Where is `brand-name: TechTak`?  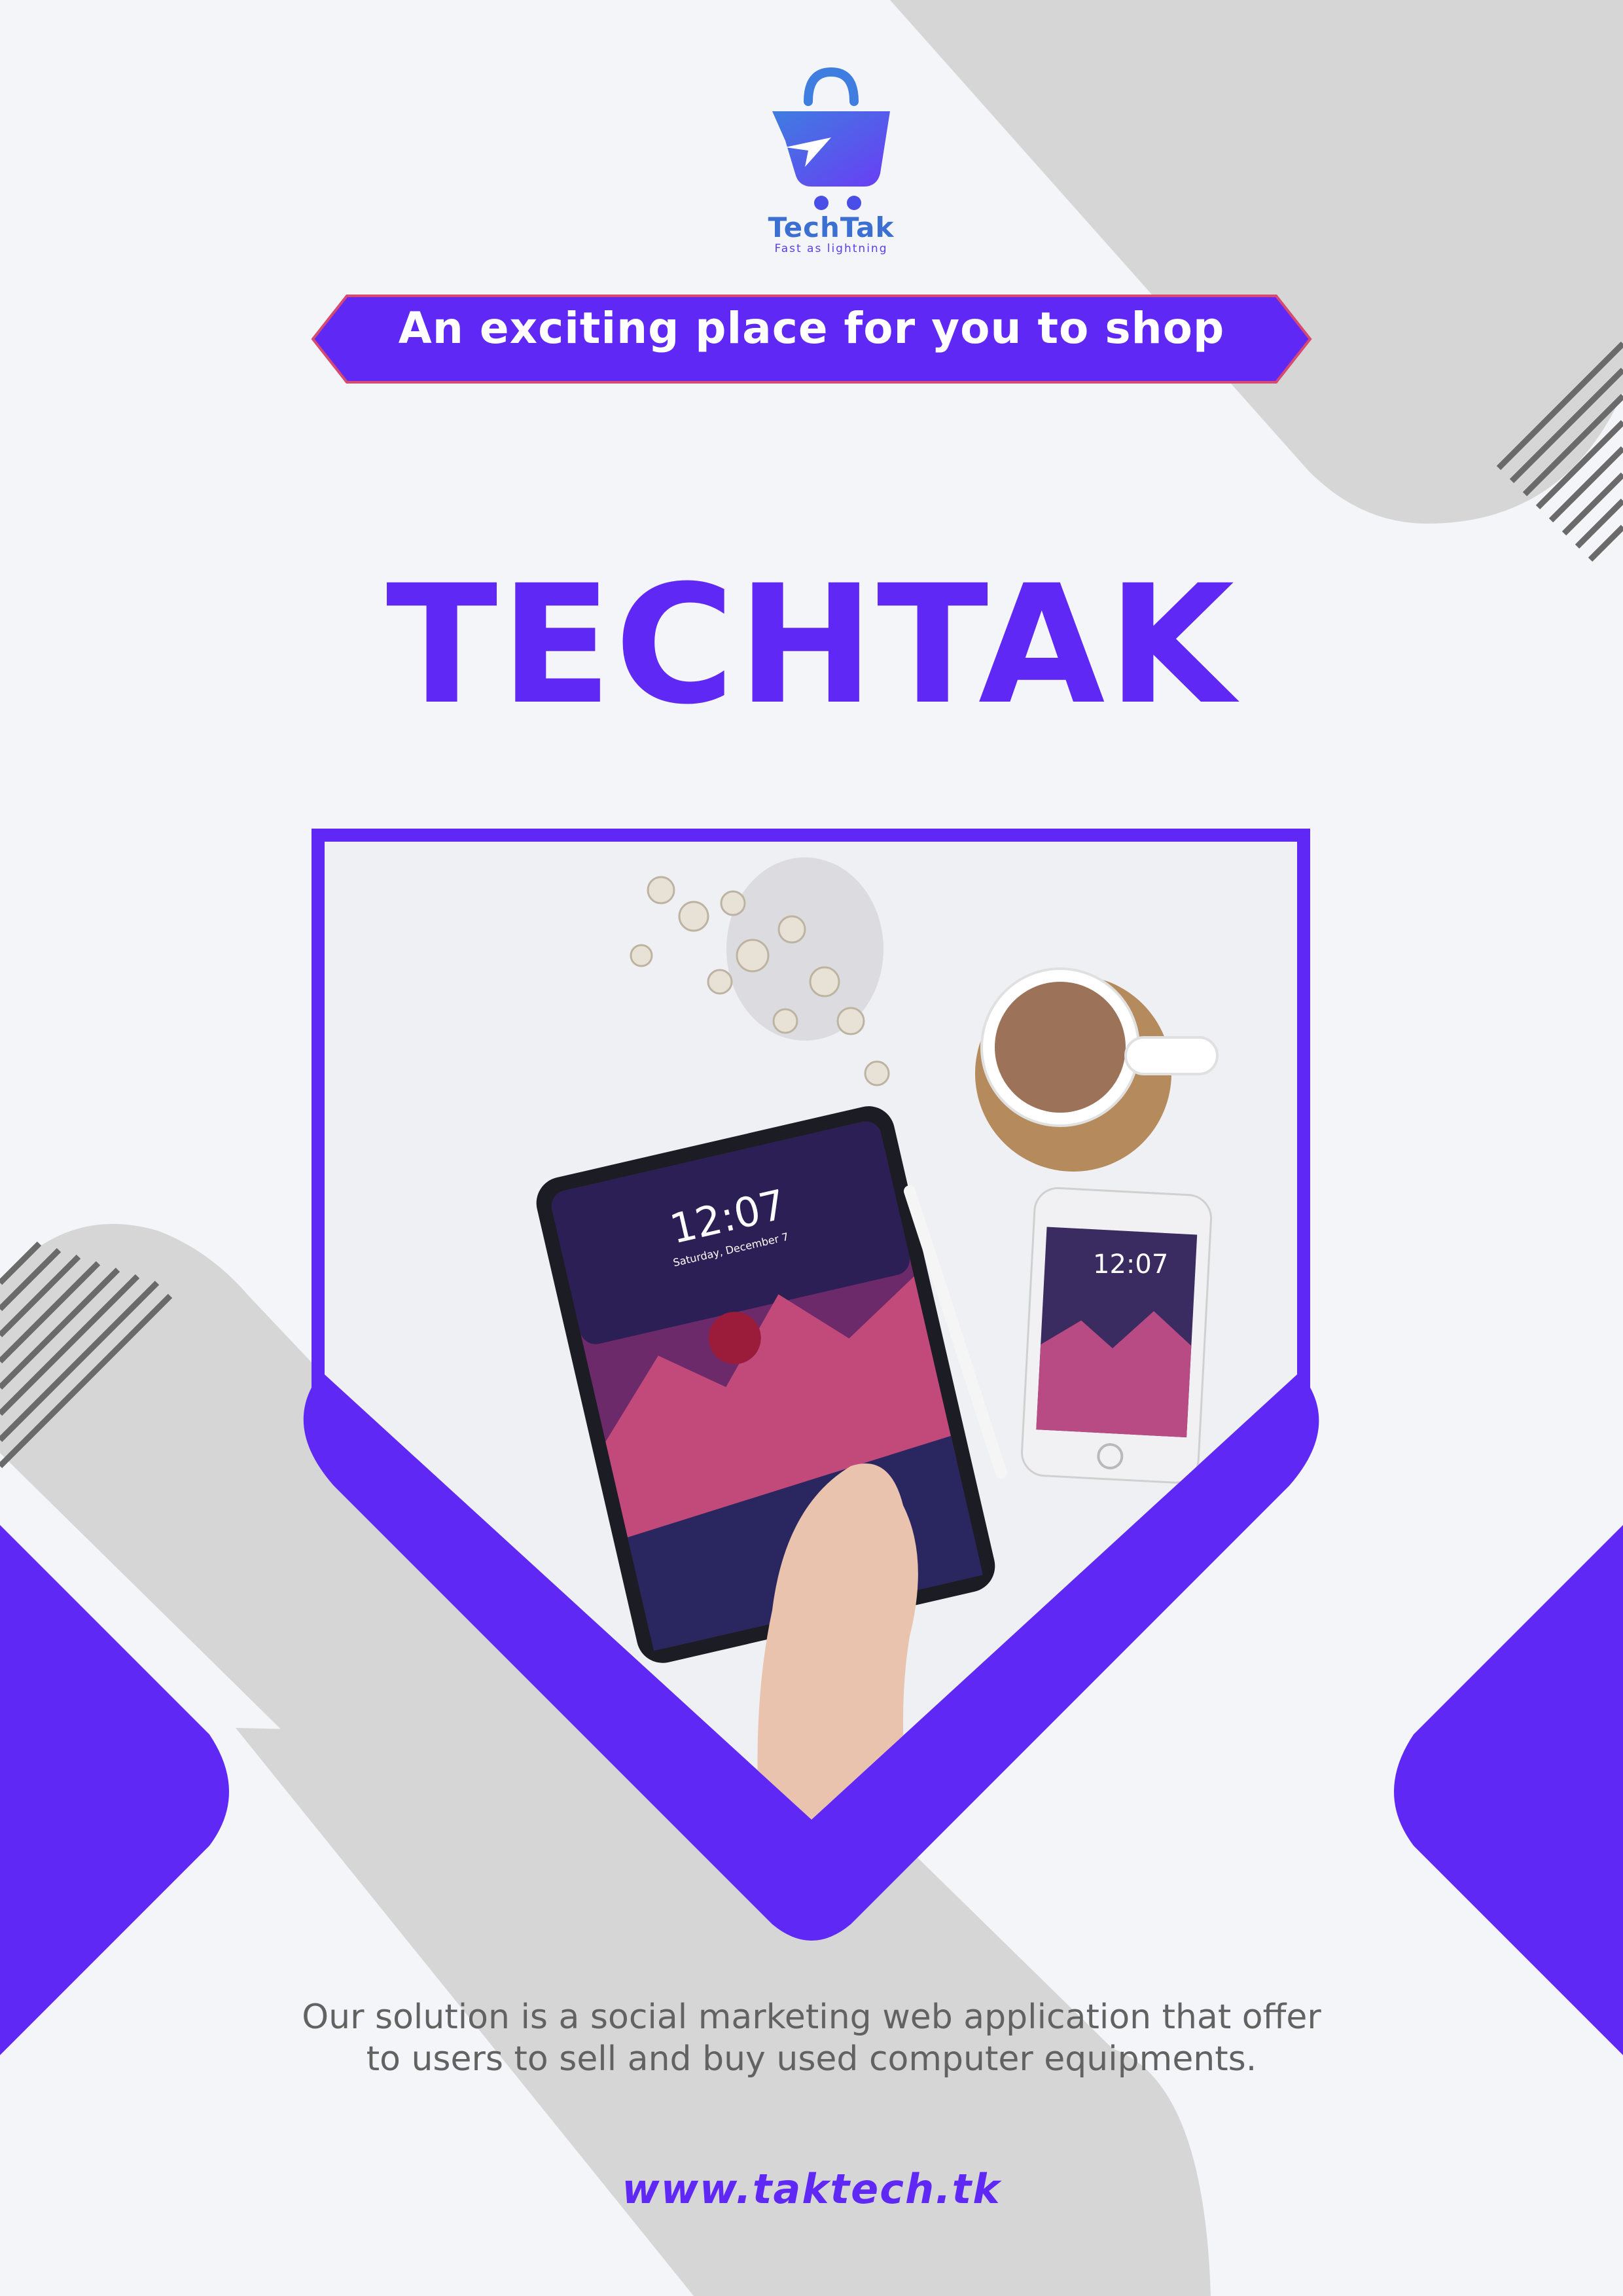 brand-name: TechTak is located at coordinates (832, 227).